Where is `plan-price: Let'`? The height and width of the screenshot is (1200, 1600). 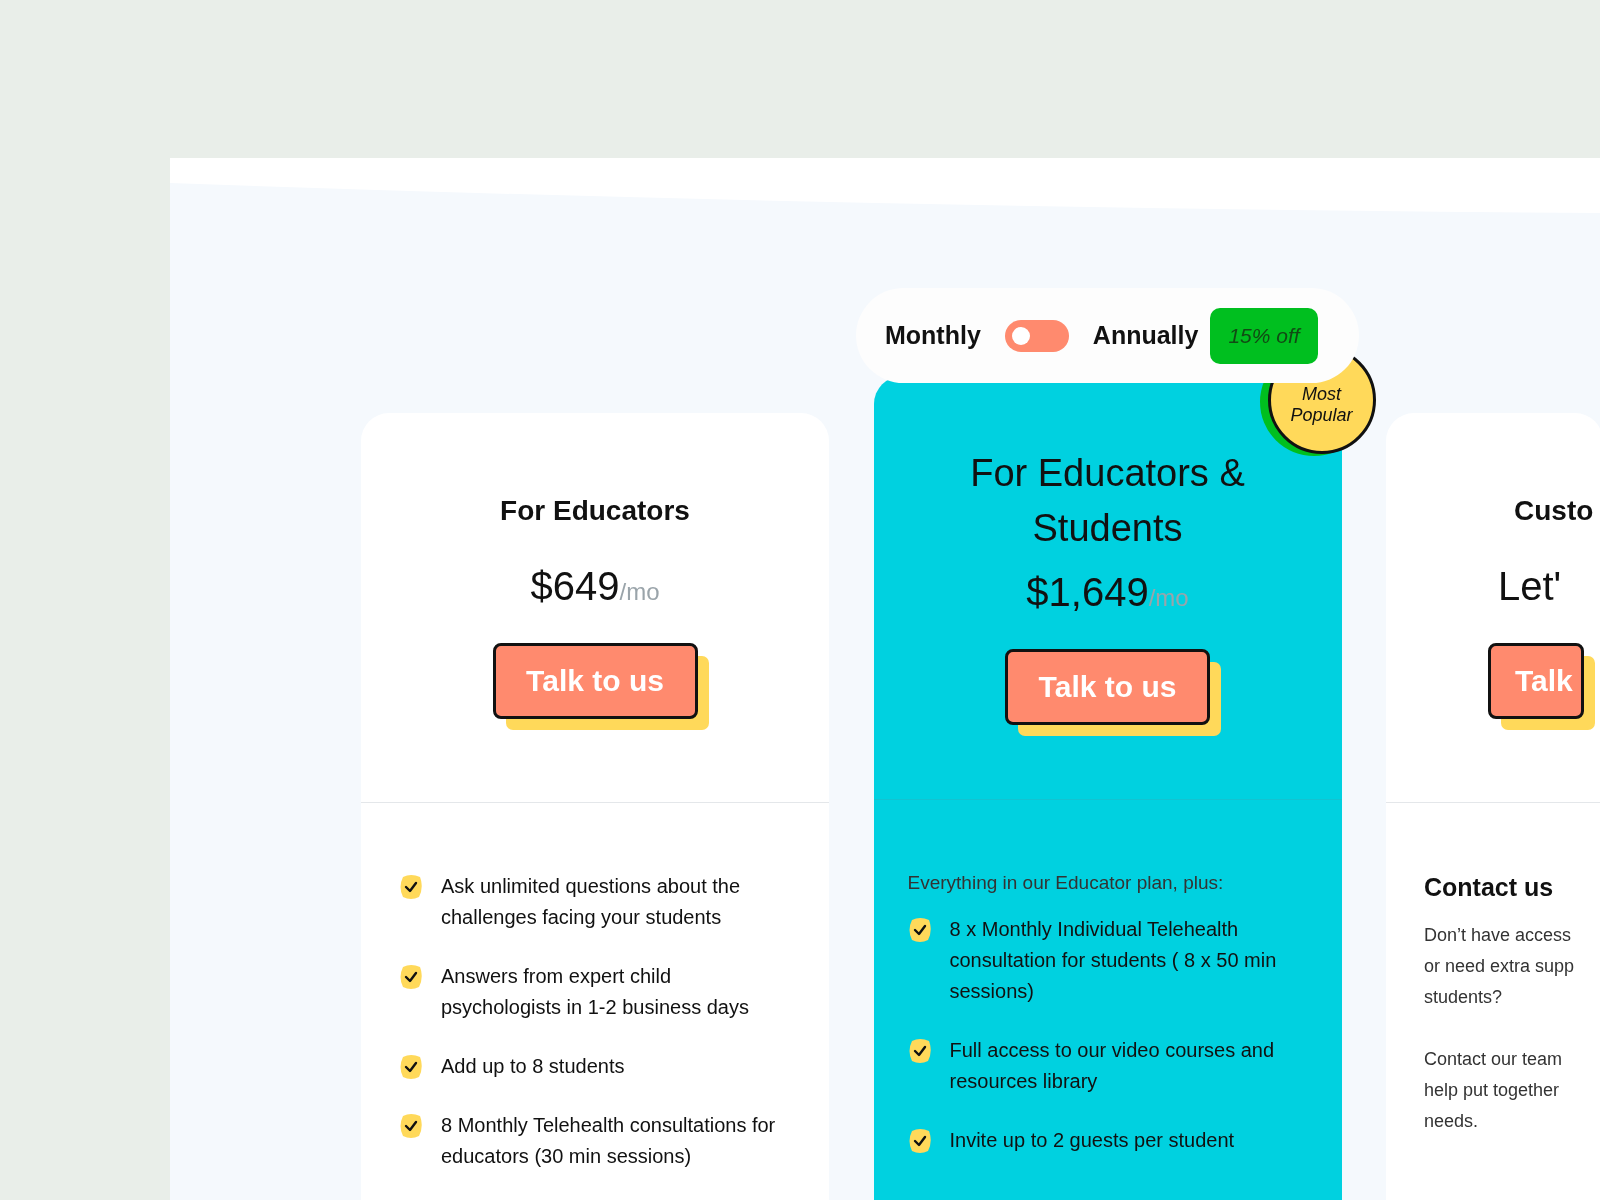 plan-price: Let' is located at coordinates (1530, 586).